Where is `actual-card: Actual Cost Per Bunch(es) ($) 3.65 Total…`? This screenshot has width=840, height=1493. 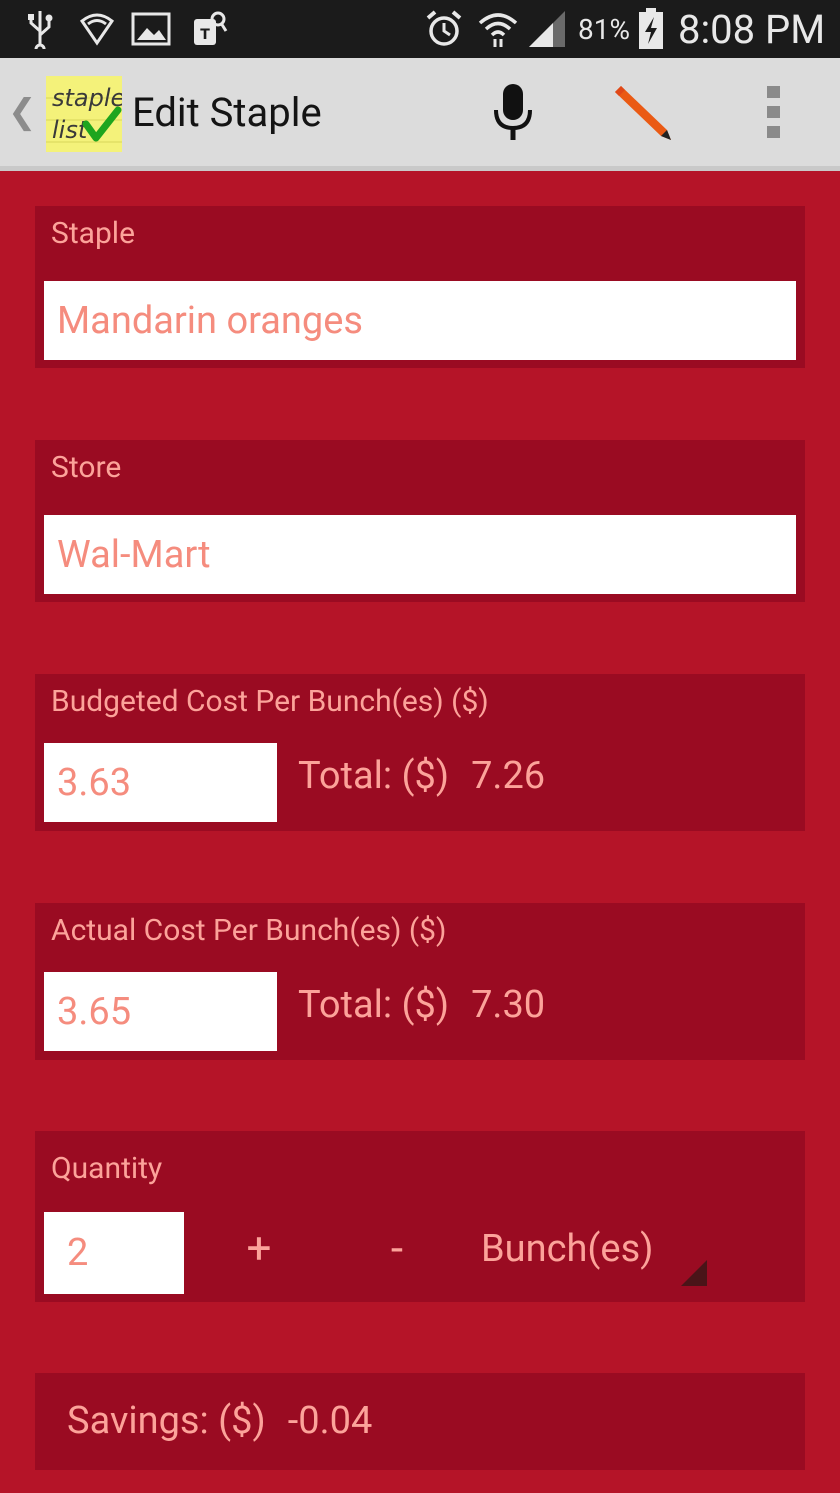
actual-card: Actual Cost Per Bunch(es) ($) 3.65 Total… is located at coordinates (420, 981).